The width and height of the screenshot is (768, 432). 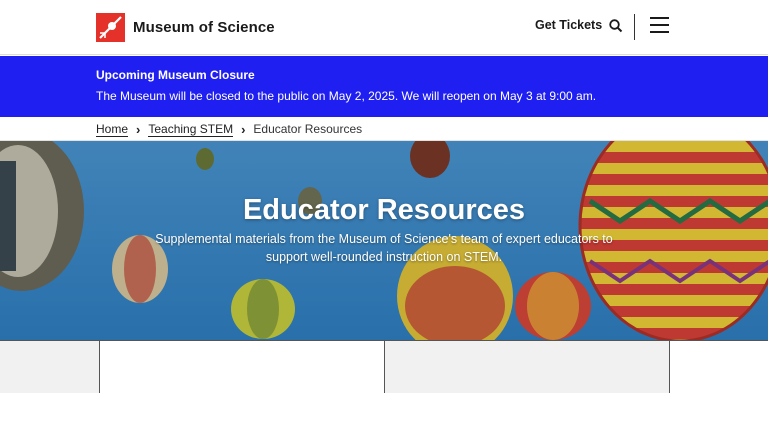 What do you see at coordinates (616, 26) in the screenshot?
I see `search-icon` at bounding box center [616, 26].